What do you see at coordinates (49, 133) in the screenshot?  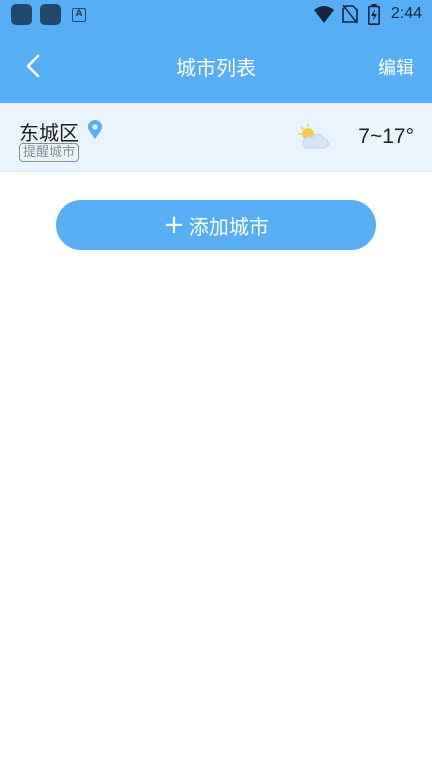 I see `city-name: 东城区` at bounding box center [49, 133].